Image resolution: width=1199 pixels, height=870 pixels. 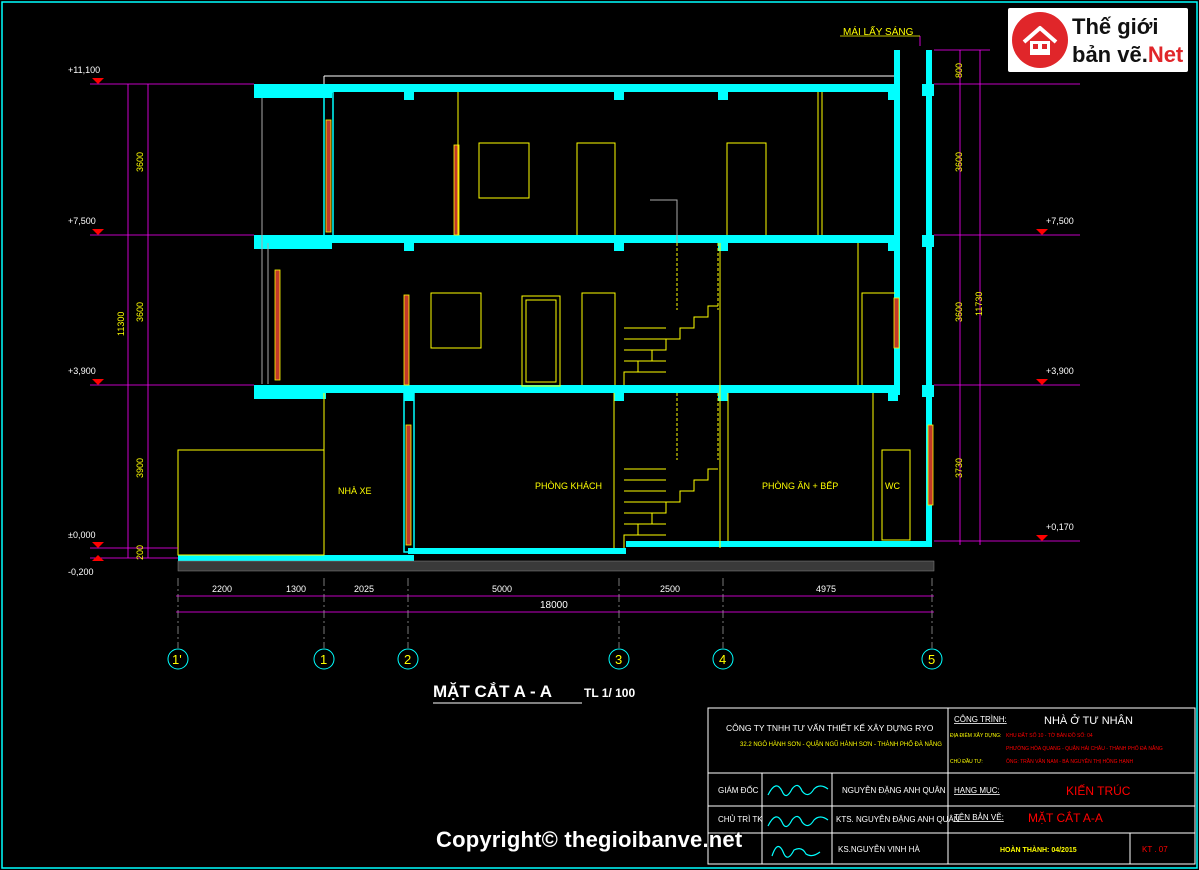 I want to click on level-left-neg0200: -0,200, so click(x=81, y=572).